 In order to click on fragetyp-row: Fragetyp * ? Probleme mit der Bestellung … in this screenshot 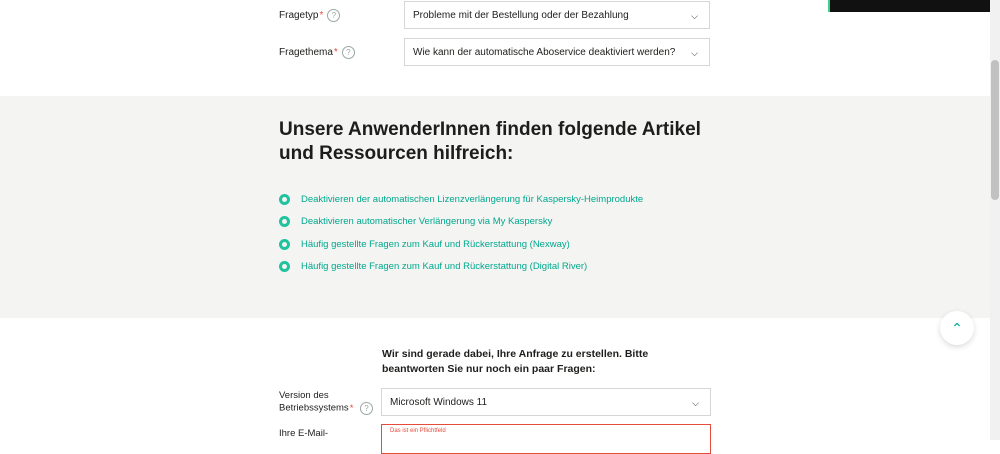, I will do `click(494, 15)`.